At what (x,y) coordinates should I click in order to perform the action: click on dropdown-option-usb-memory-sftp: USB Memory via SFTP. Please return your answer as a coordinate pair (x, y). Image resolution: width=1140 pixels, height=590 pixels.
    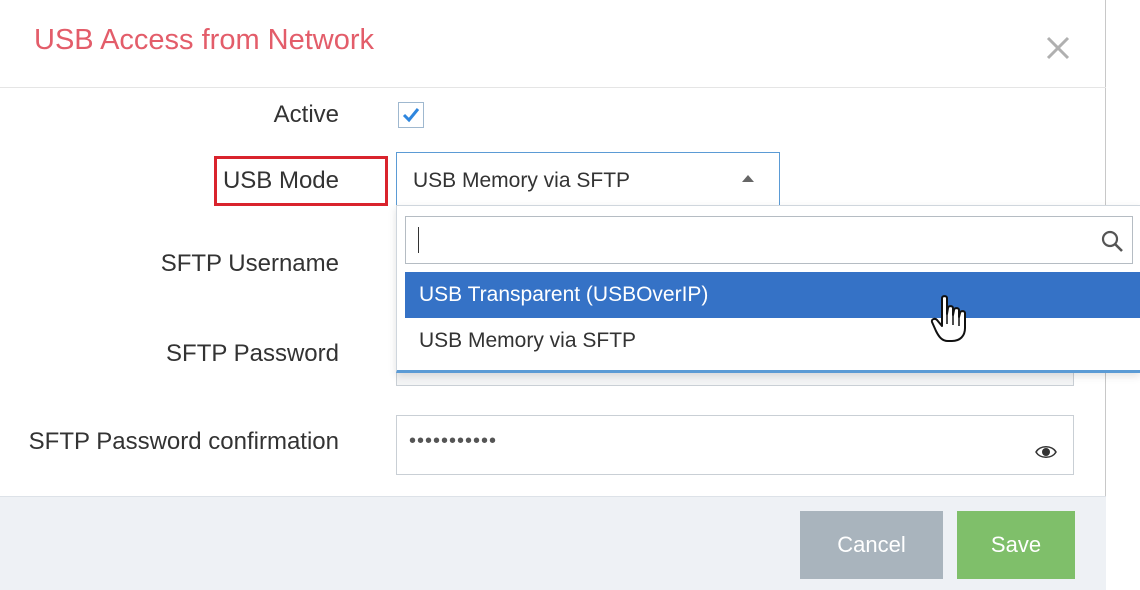
    Looking at the image, I should click on (772, 341).